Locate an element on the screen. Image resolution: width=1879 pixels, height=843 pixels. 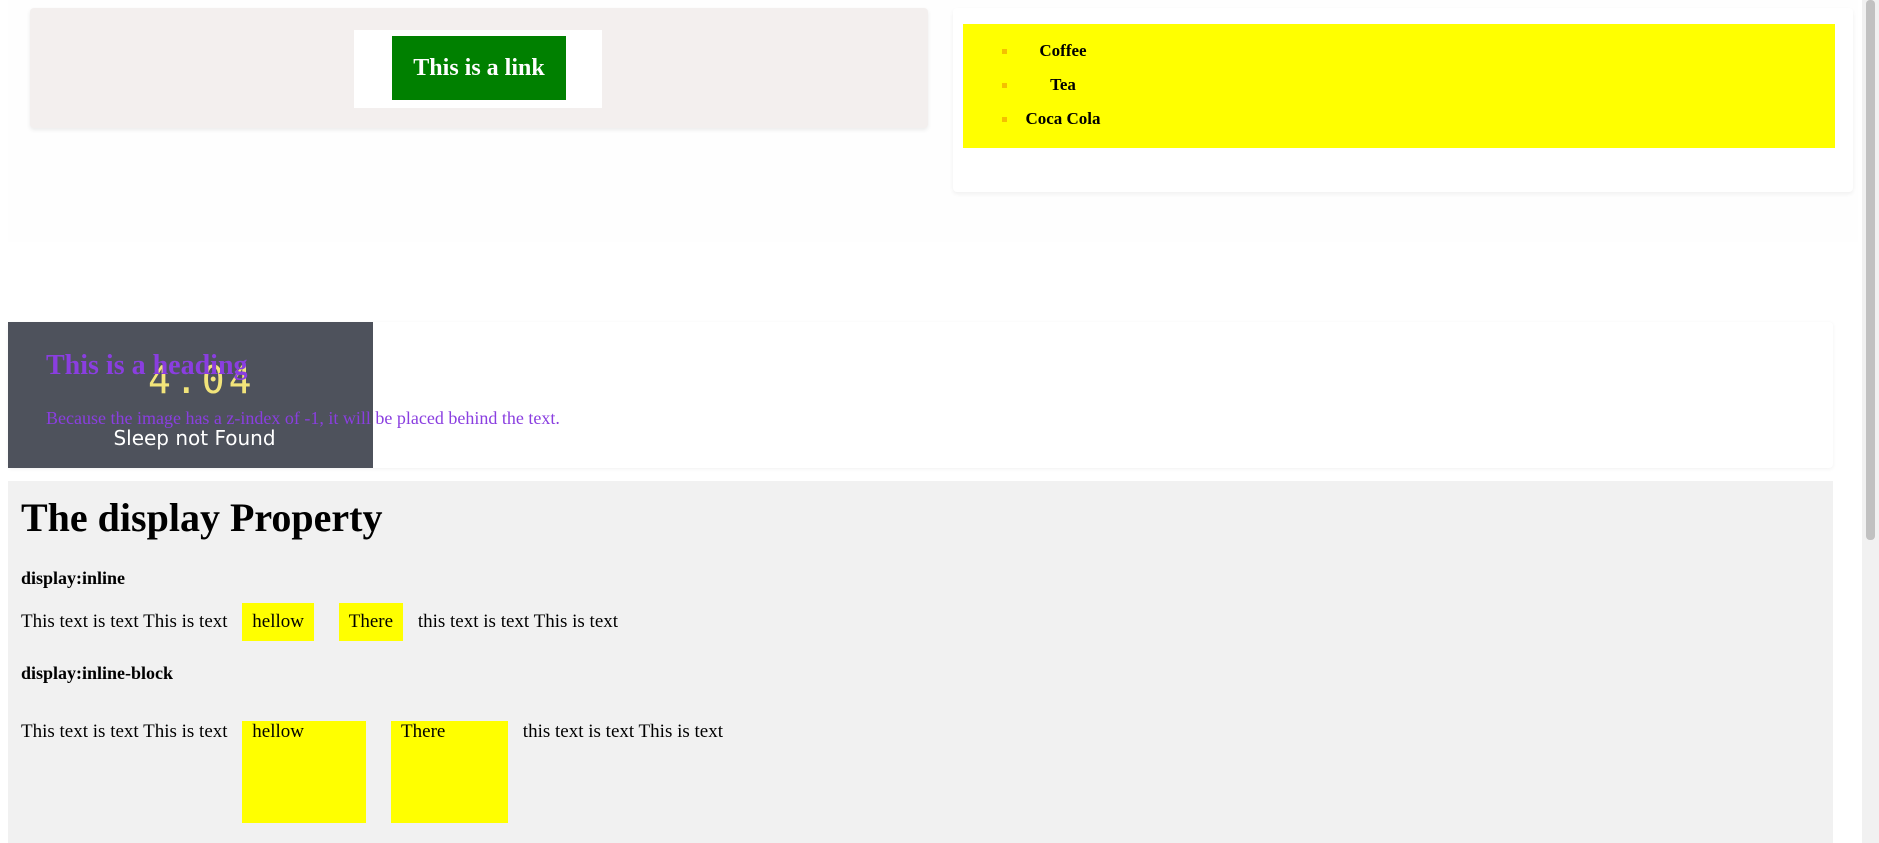
inline-text-after: this text is text This is text is located at coordinates (518, 621).